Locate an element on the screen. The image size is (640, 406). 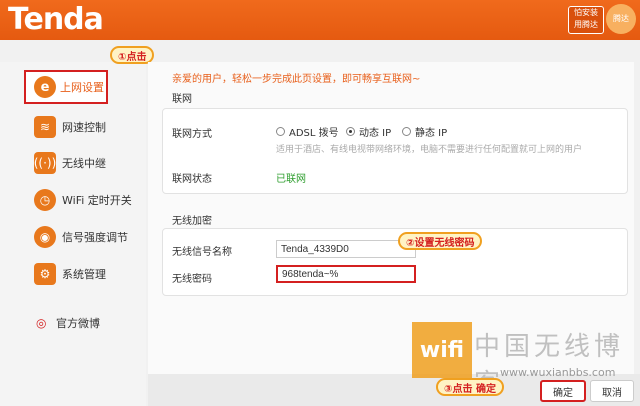
sidebar-item-label: 无线中继 is located at coordinates (84, 163).